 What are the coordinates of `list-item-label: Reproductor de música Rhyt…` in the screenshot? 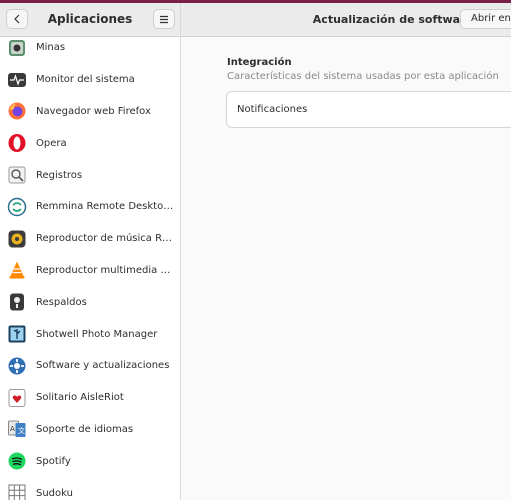 It's located at (106, 239).